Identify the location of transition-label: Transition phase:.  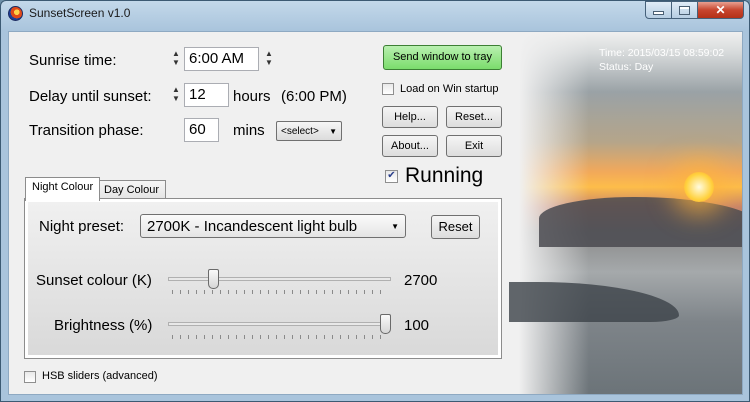
(86, 130).